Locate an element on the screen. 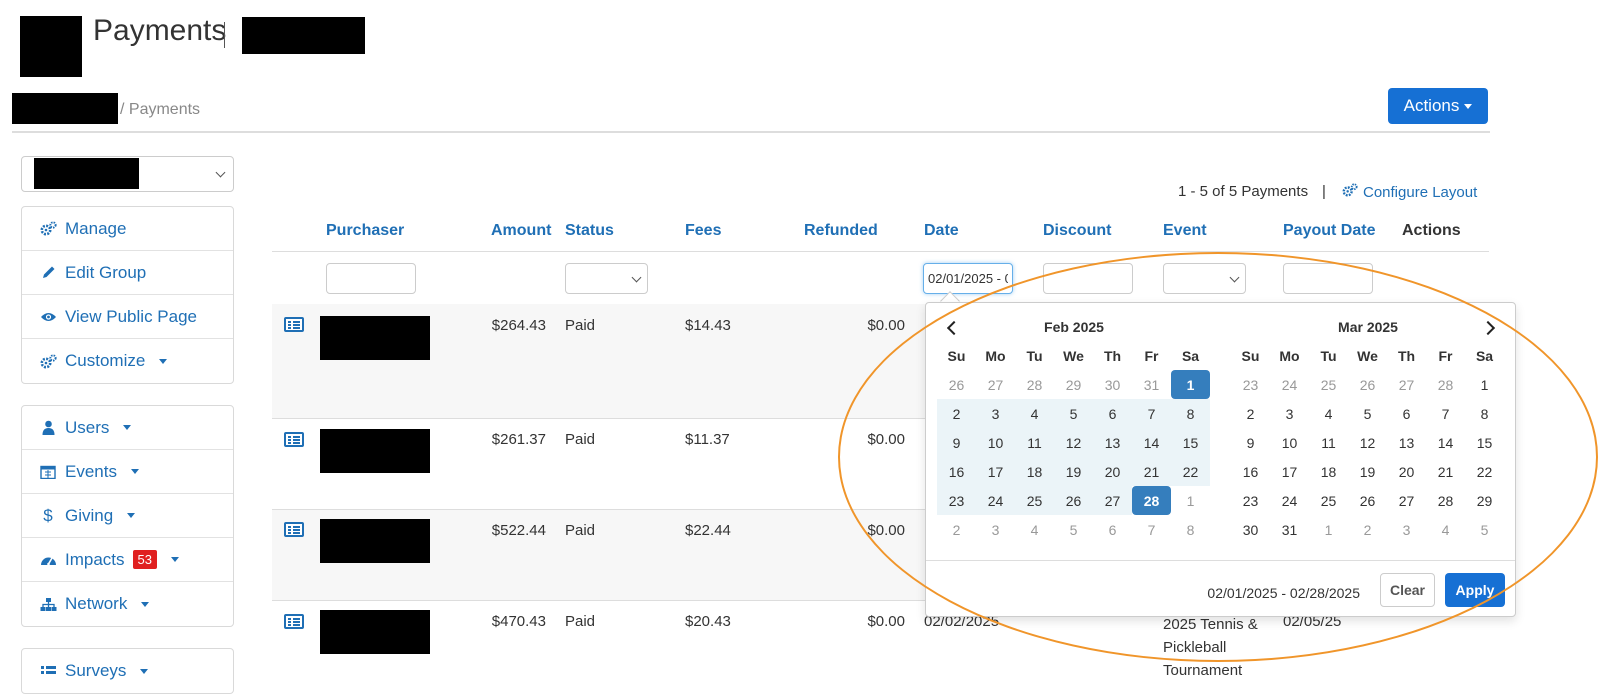 This screenshot has width=1600, height=694. calendar-day: 4 is located at coordinates (1445, 529).